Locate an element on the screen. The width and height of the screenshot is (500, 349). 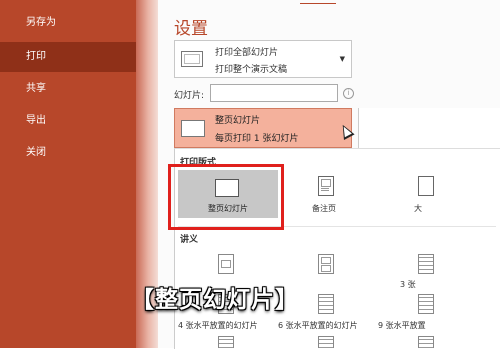
sidebar-item-share: 共享 is located at coordinates (68, 89).